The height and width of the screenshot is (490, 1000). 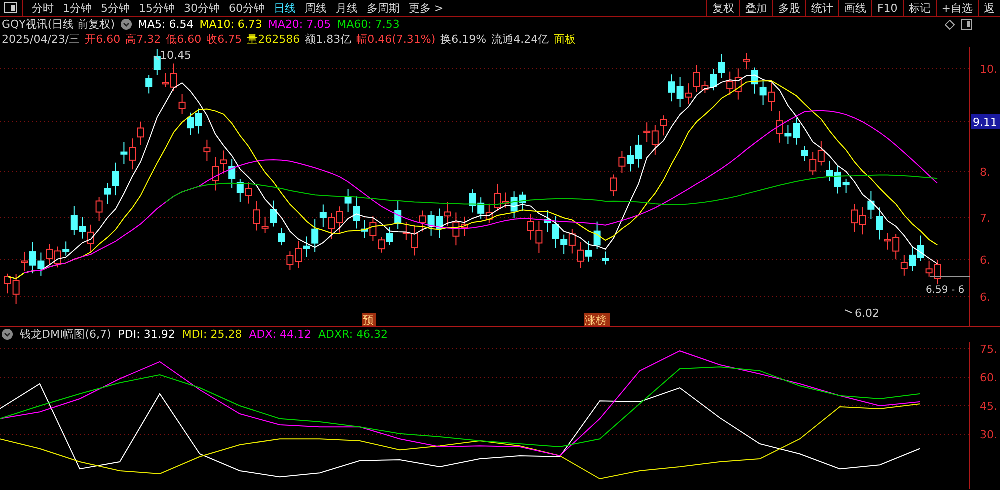 I want to click on indicator-value: ADX: 44.12, so click(x=280, y=334).